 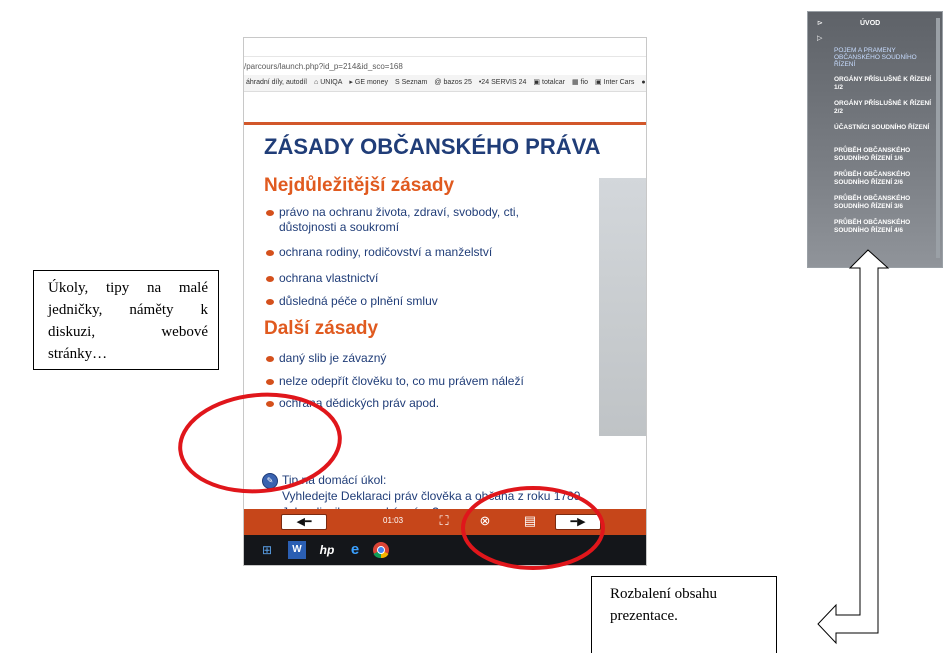 What do you see at coordinates (533, 528) in the screenshot?
I see `highlight-ellipse-controls` at bounding box center [533, 528].